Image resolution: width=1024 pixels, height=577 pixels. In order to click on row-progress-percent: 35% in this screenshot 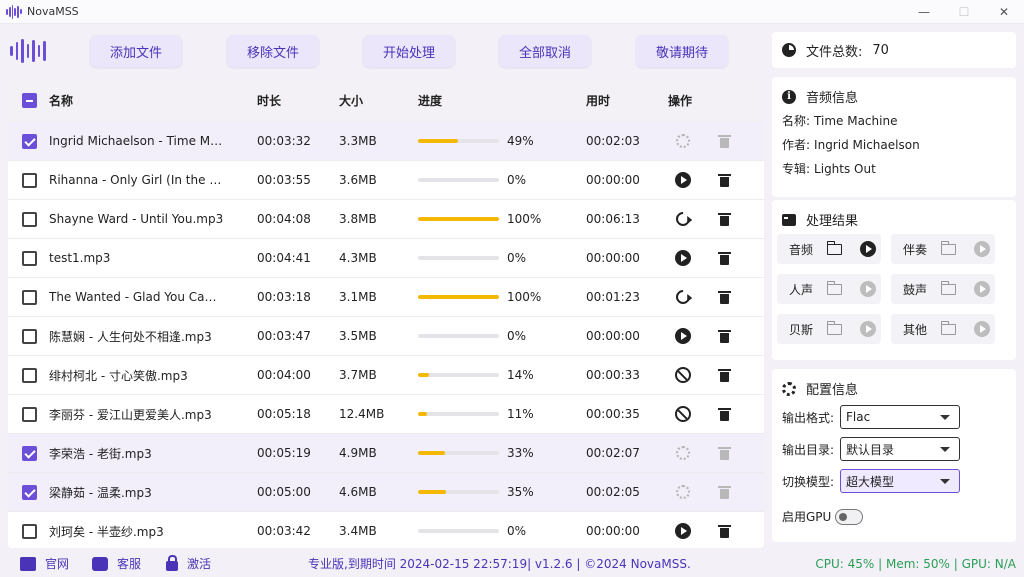, I will do `click(520, 492)`.